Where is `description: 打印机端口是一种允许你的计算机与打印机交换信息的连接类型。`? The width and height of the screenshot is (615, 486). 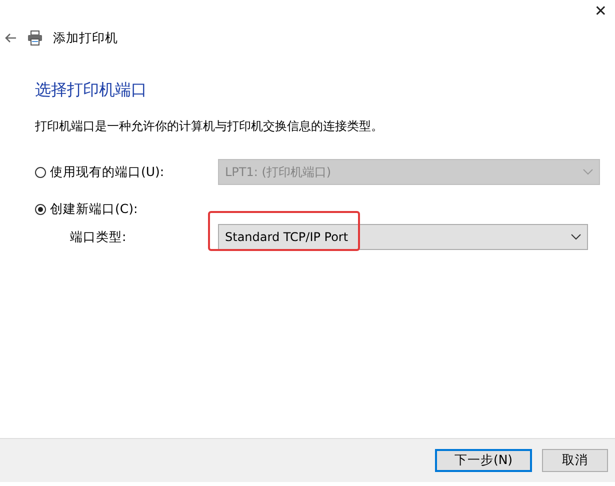 description: 打印机端口是一种允许你的计算机与打印机交换信息的连接类型。 is located at coordinates (209, 126).